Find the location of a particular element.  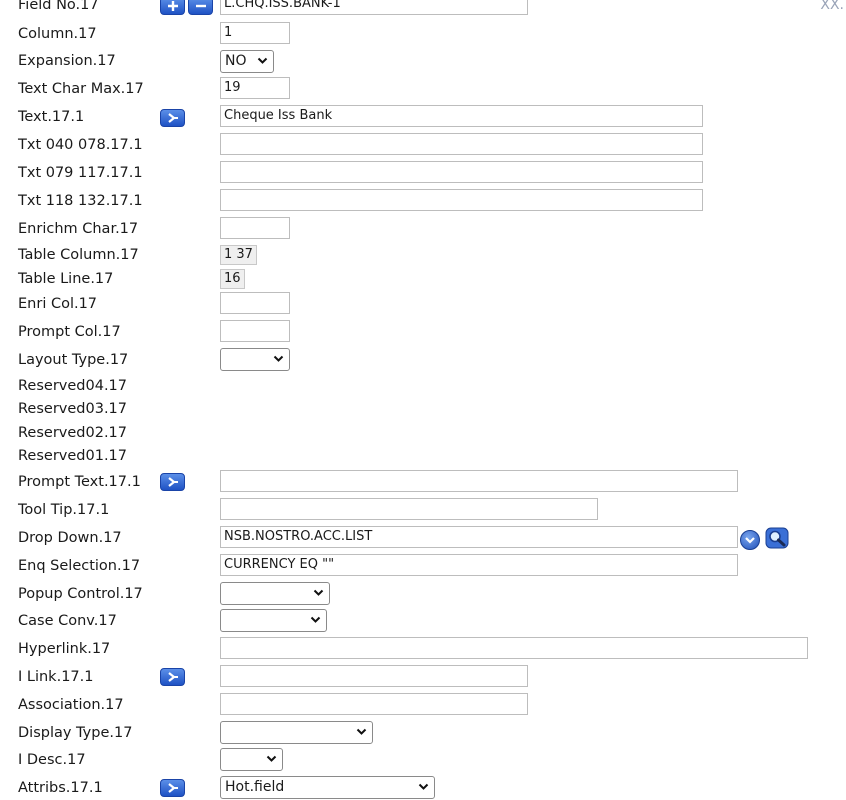

label-enq-selection: Enq Selection.17 is located at coordinates (79, 566).